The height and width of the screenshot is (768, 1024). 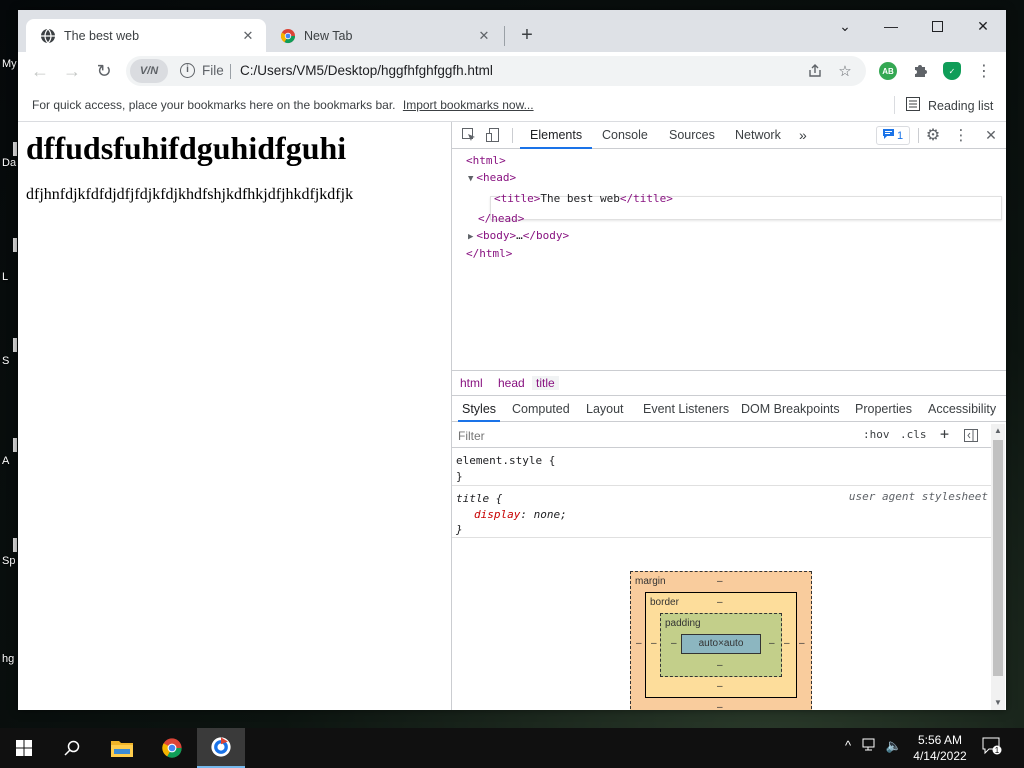 I want to click on devtools-menu-icon: ⋮, so click(x=961, y=135).